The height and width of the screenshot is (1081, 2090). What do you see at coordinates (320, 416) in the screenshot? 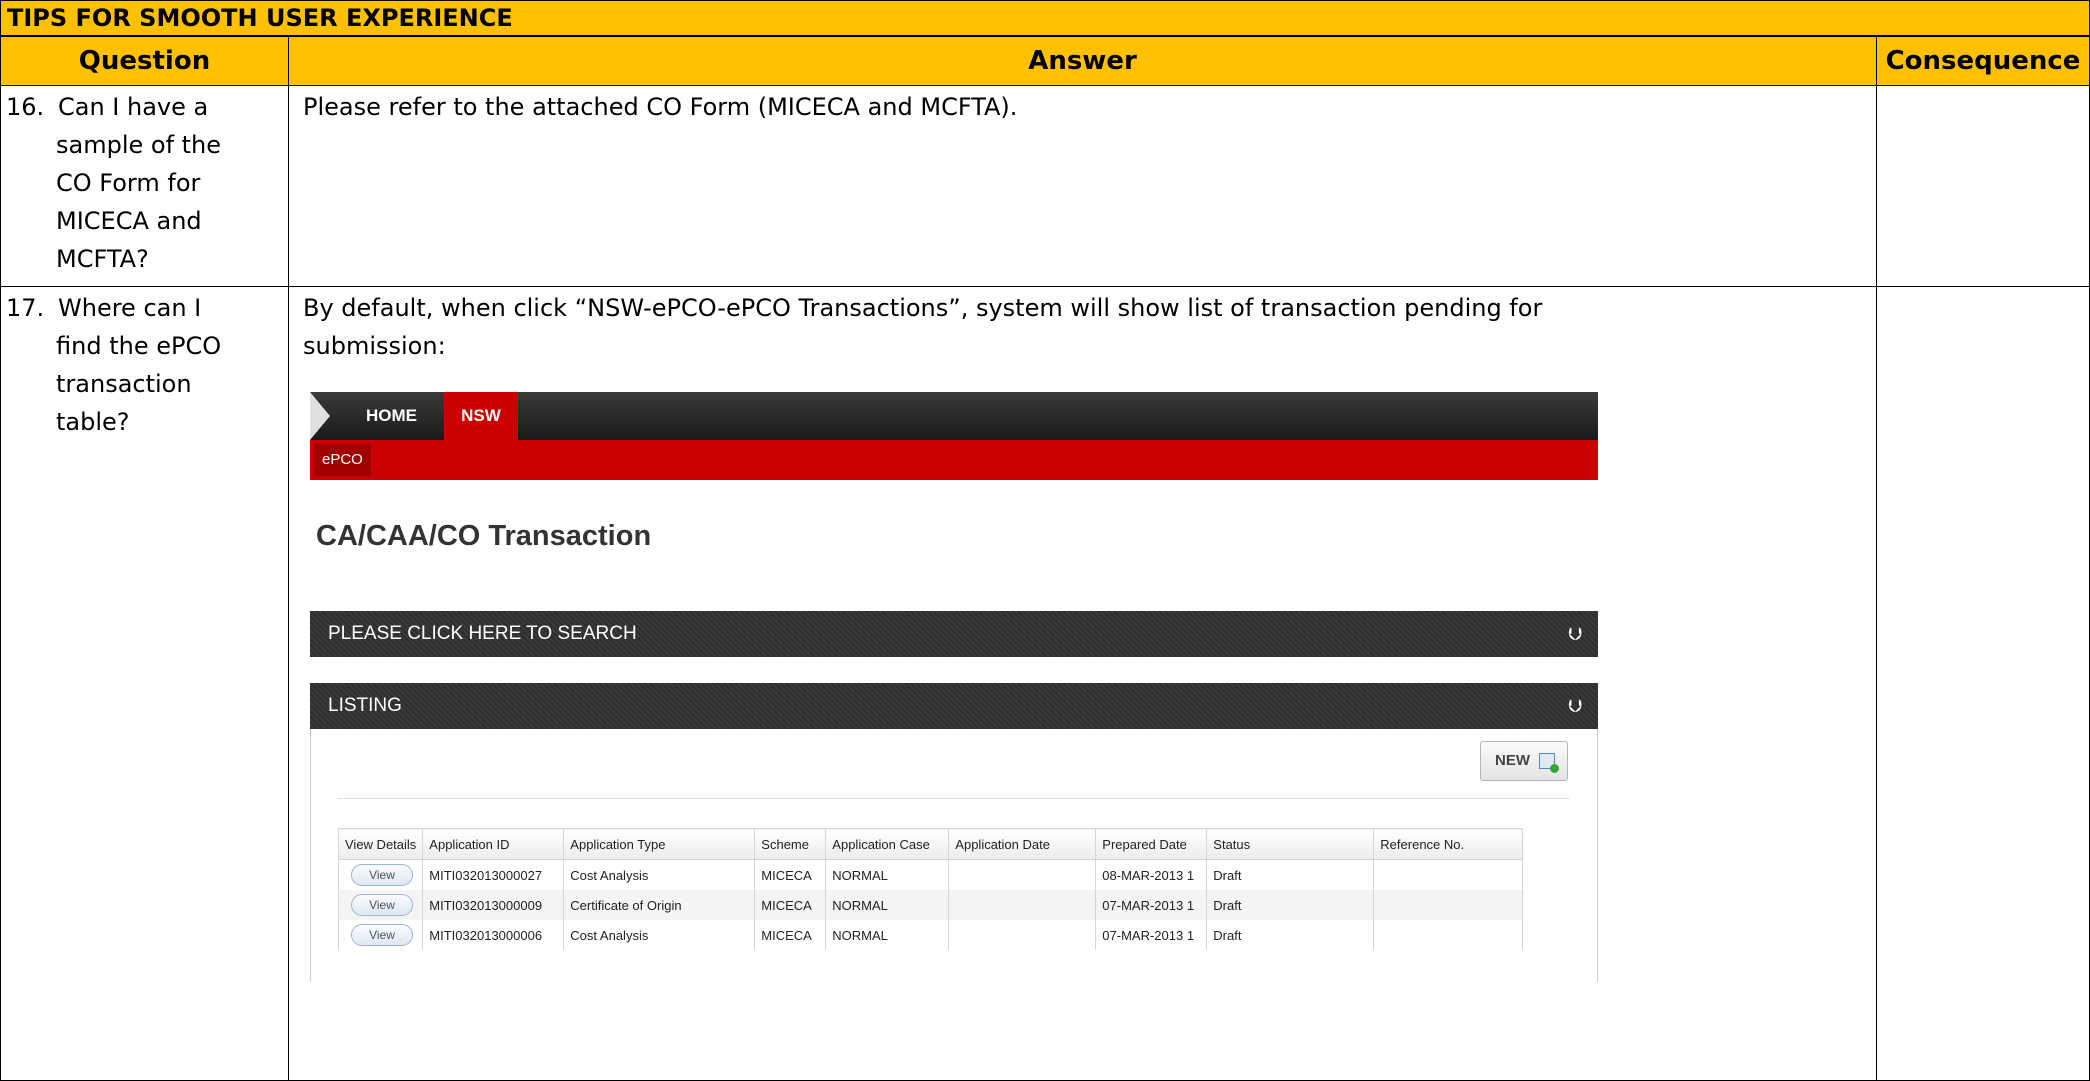
I see `nav-arrow-icon` at bounding box center [320, 416].